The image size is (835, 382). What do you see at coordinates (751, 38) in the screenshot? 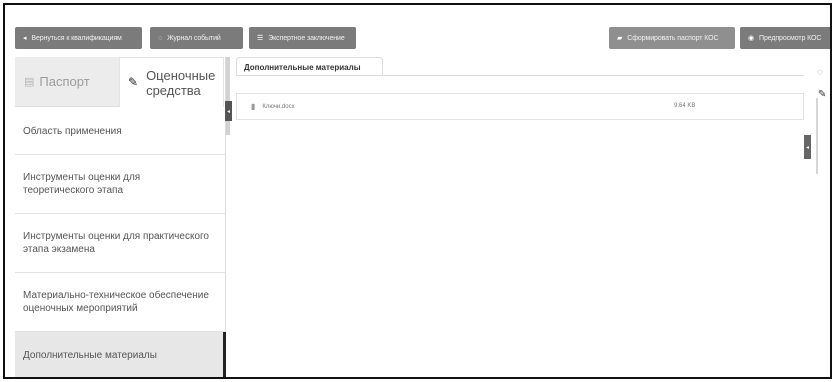
I see `eye-icon: ◉` at bounding box center [751, 38].